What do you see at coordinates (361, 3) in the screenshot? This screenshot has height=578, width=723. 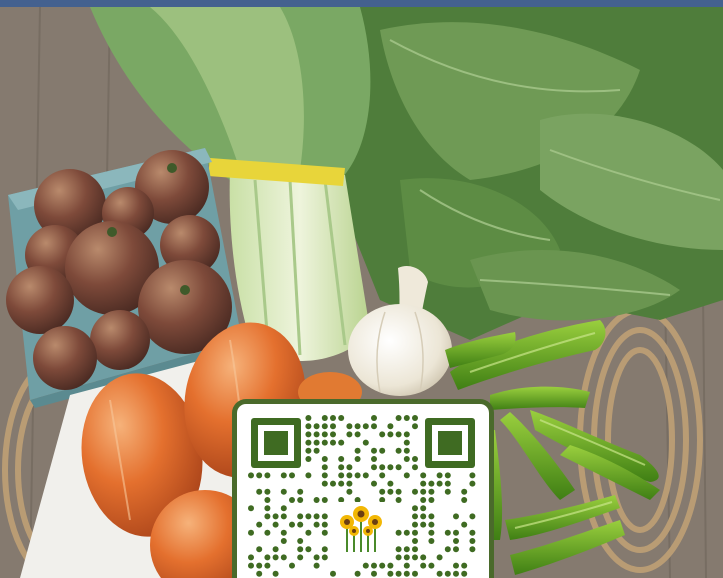 I see `top-bar` at bounding box center [361, 3].